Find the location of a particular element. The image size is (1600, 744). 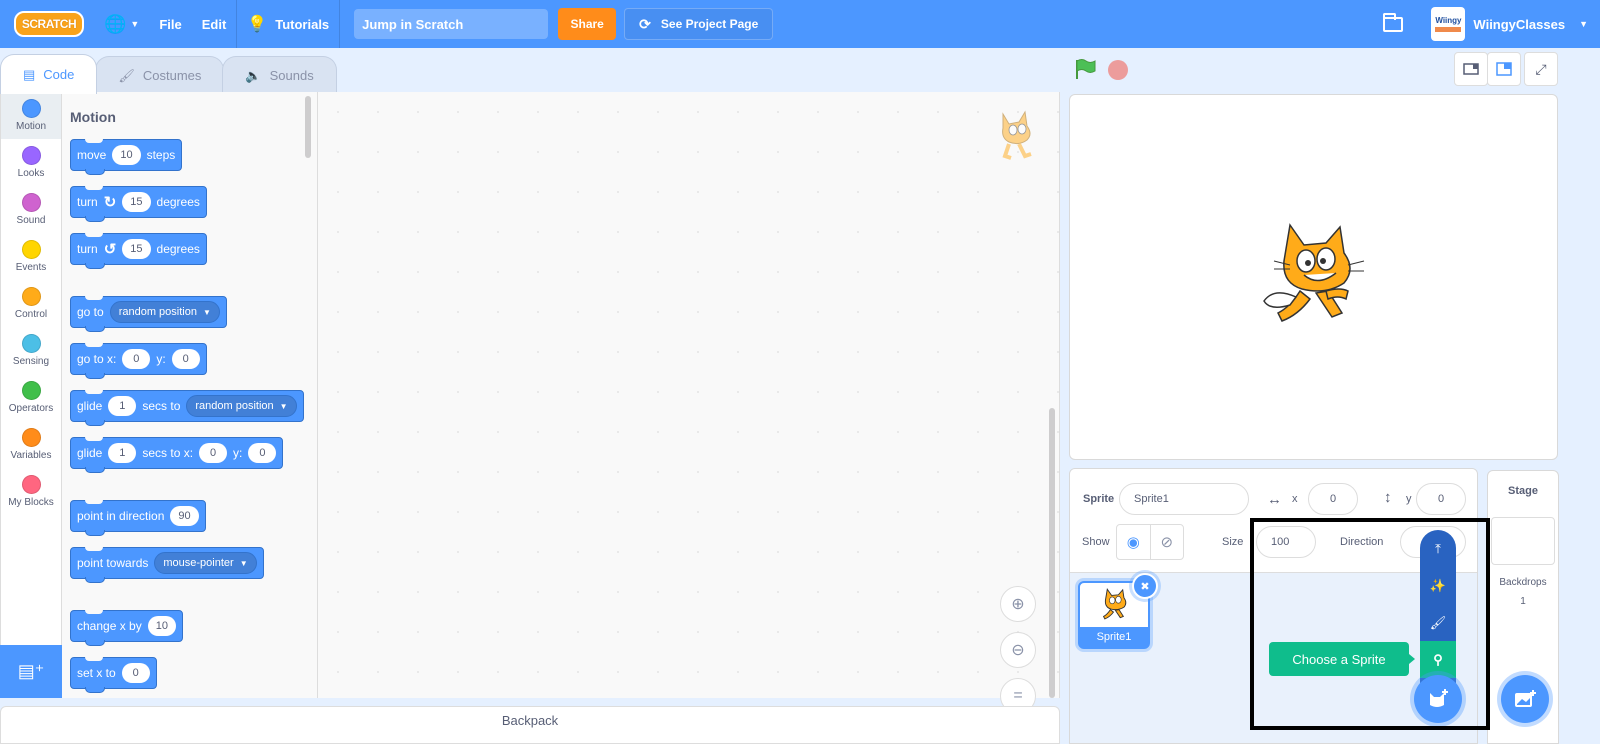

block-input: 90 is located at coordinates (184, 516).